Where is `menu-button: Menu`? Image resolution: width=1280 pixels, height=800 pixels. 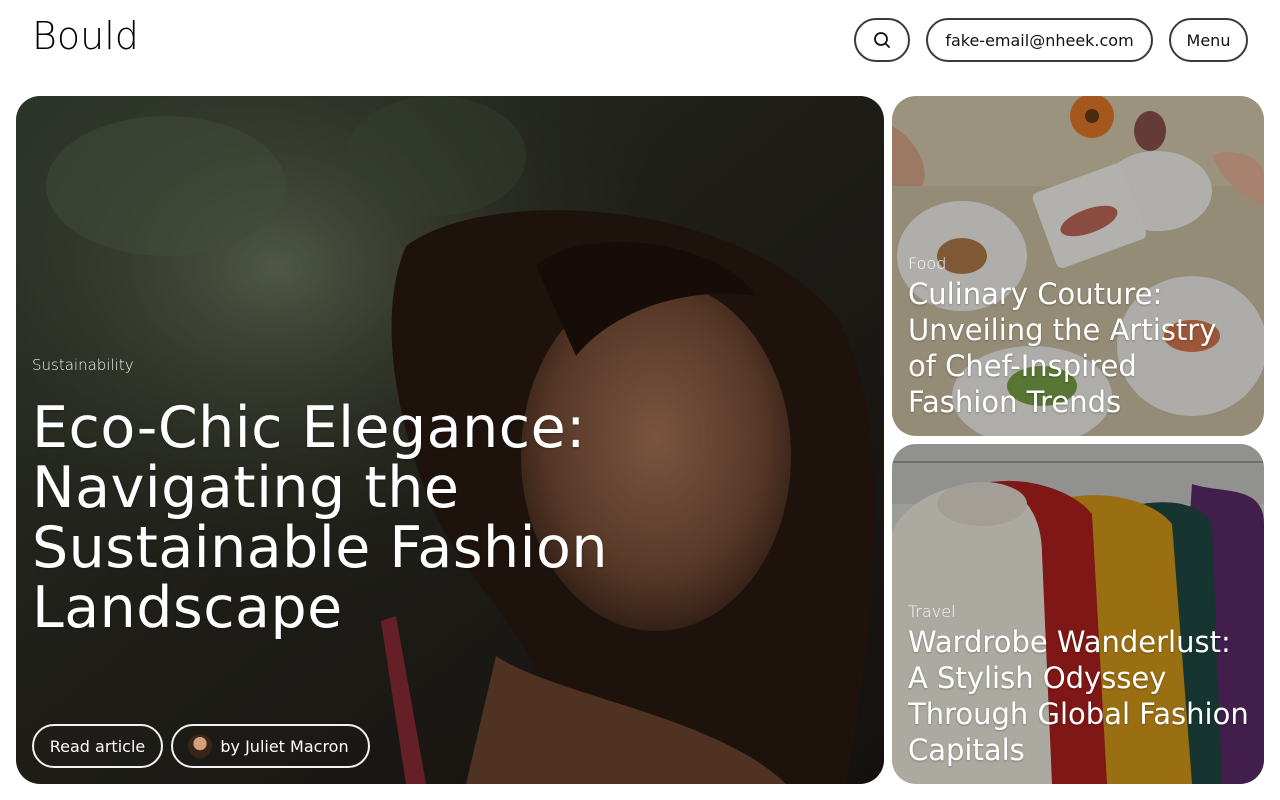
menu-button: Menu is located at coordinates (1208, 40).